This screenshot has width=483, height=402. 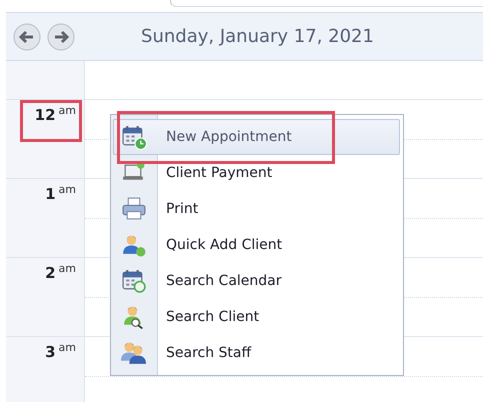 I want to click on hour-label: 3, so click(x=50, y=352).